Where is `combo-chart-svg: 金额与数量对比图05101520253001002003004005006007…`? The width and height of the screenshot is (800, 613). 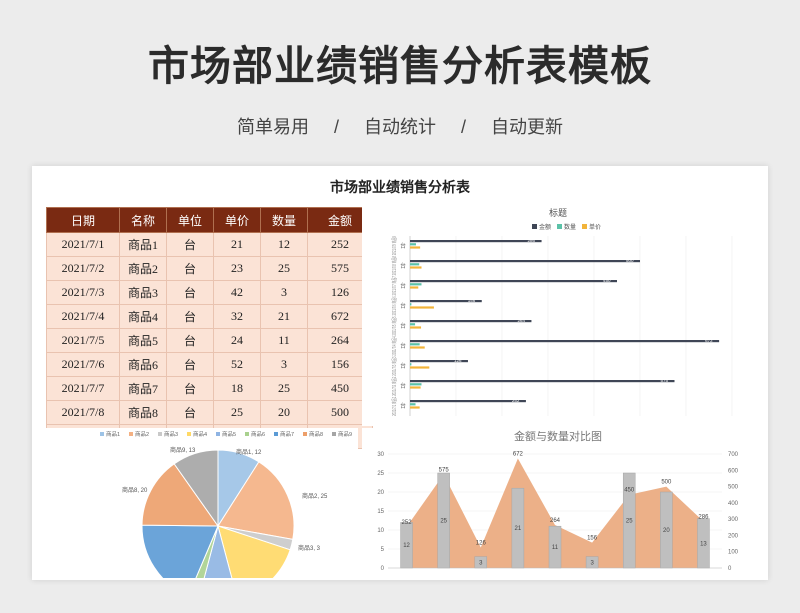 combo-chart-svg: 金额与数量对比图05101520253001002003004005006007… is located at coordinates (558, 500).